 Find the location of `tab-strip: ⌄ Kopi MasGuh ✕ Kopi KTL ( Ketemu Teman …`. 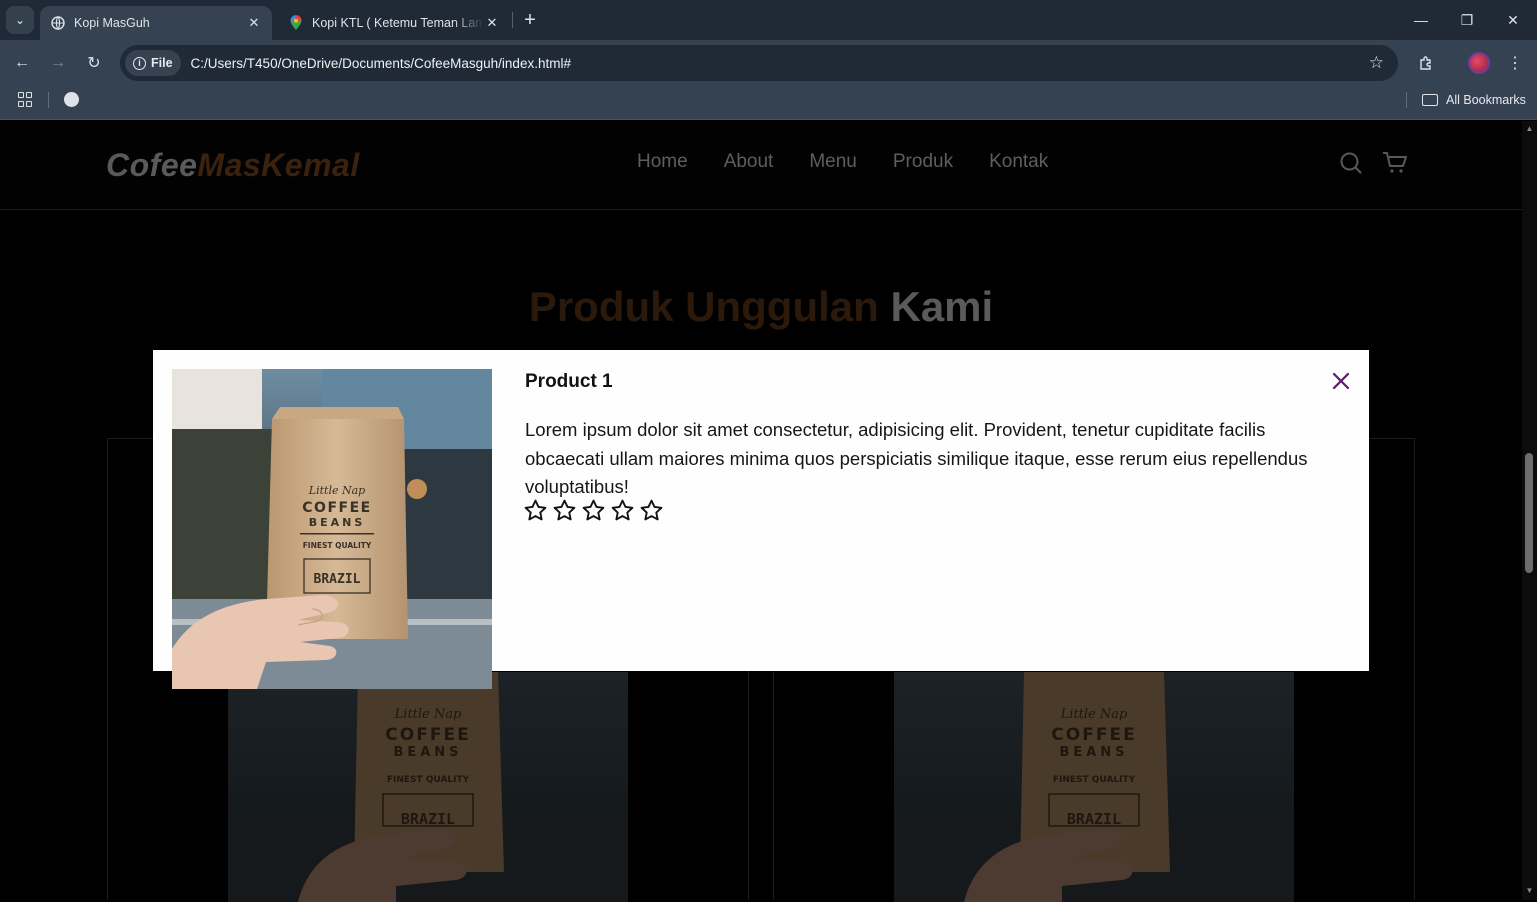

tab-strip: ⌄ Kopi MasGuh ✕ Kopi KTL ( Ketemu Teman … is located at coordinates (768, 20).